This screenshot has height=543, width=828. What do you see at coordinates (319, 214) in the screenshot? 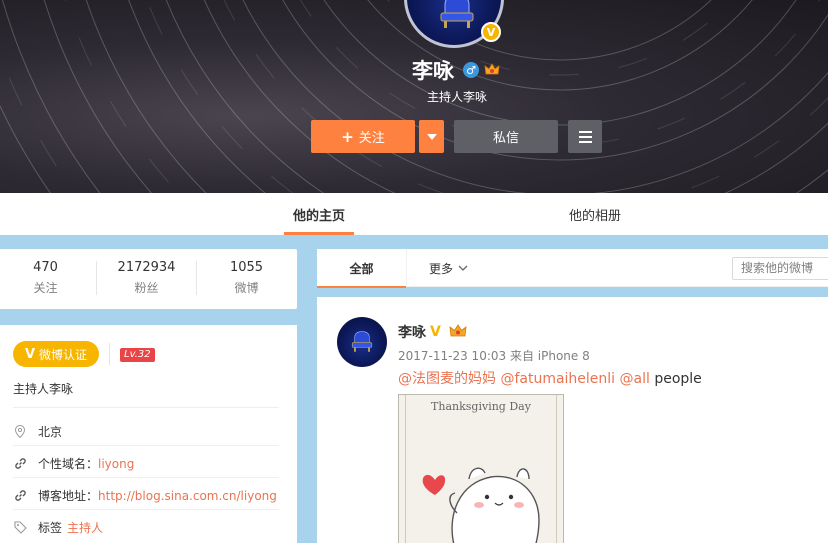
I see `tab-home: 他的主页` at bounding box center [319, 214].